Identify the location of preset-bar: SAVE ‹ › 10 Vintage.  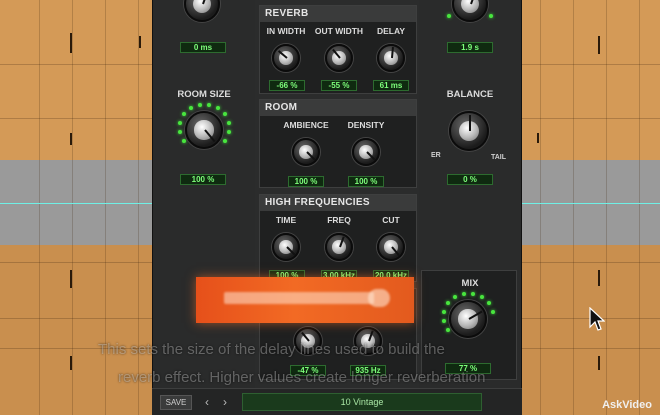
(337, 401).